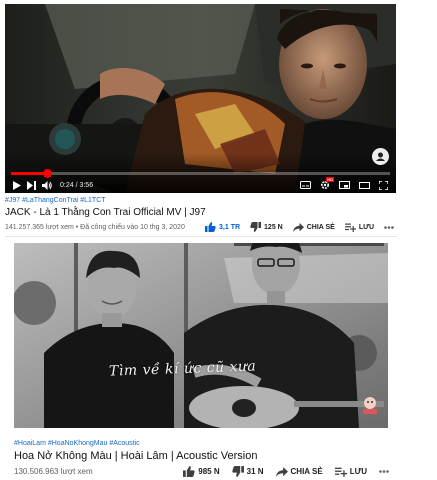 The image size is (437, 480). Describe the element at coordinates (330, 179) in the screenshot. I see `hd-badge: HD` at that location.